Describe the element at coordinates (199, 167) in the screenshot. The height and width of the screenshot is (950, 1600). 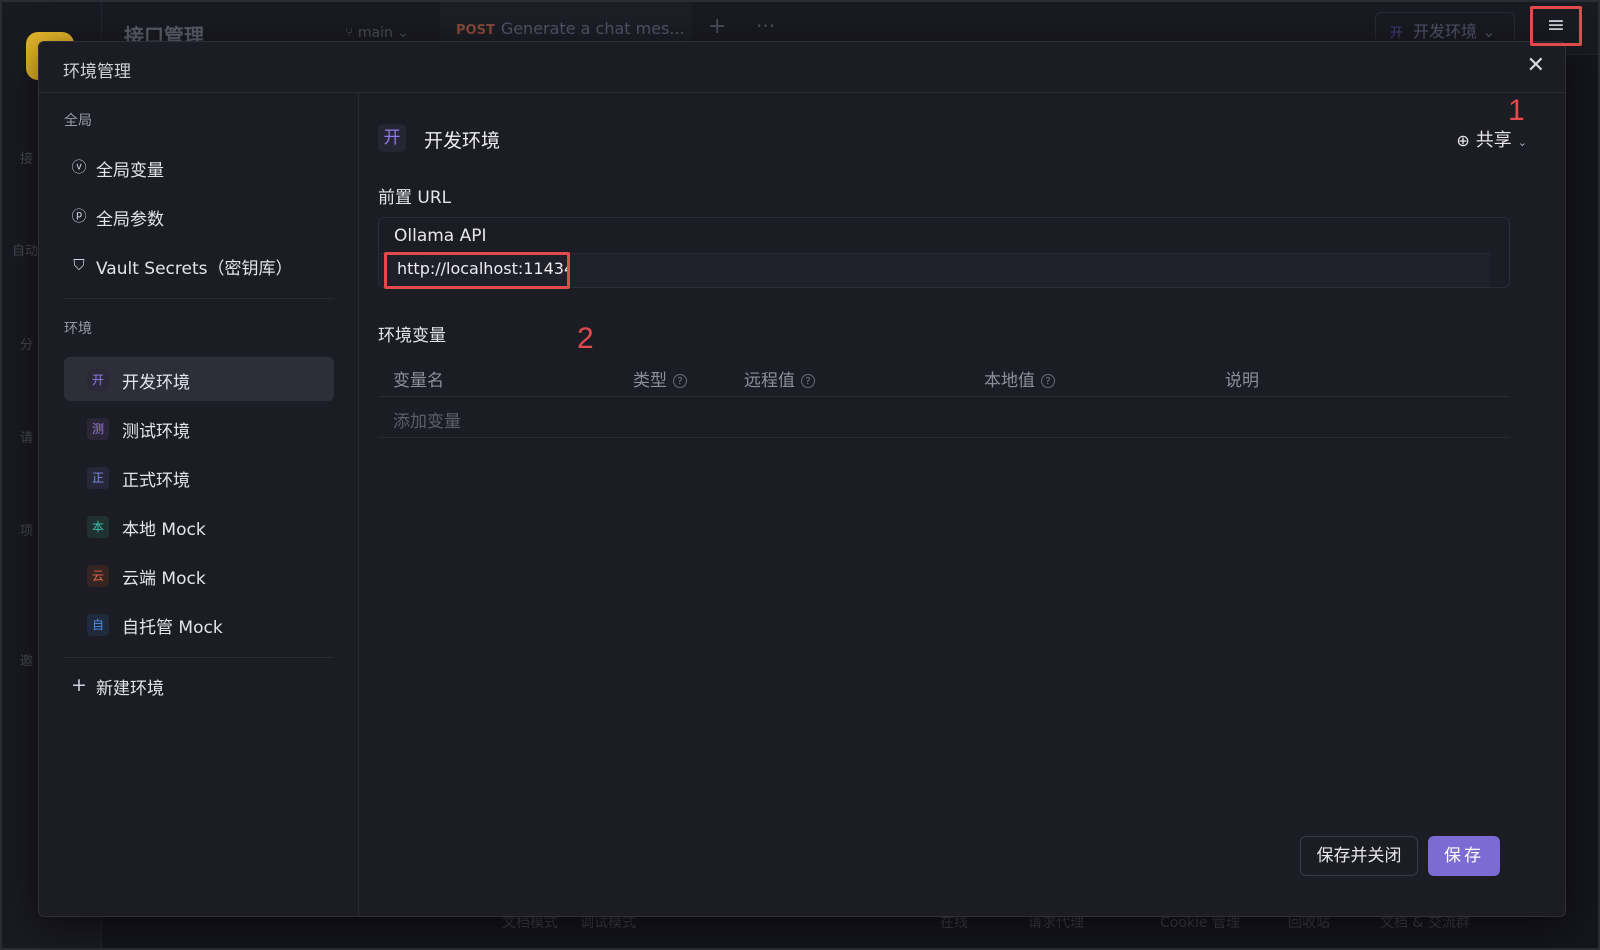
I see `sidebar-item-global-variables: ⓥ 全局变量` at that location.